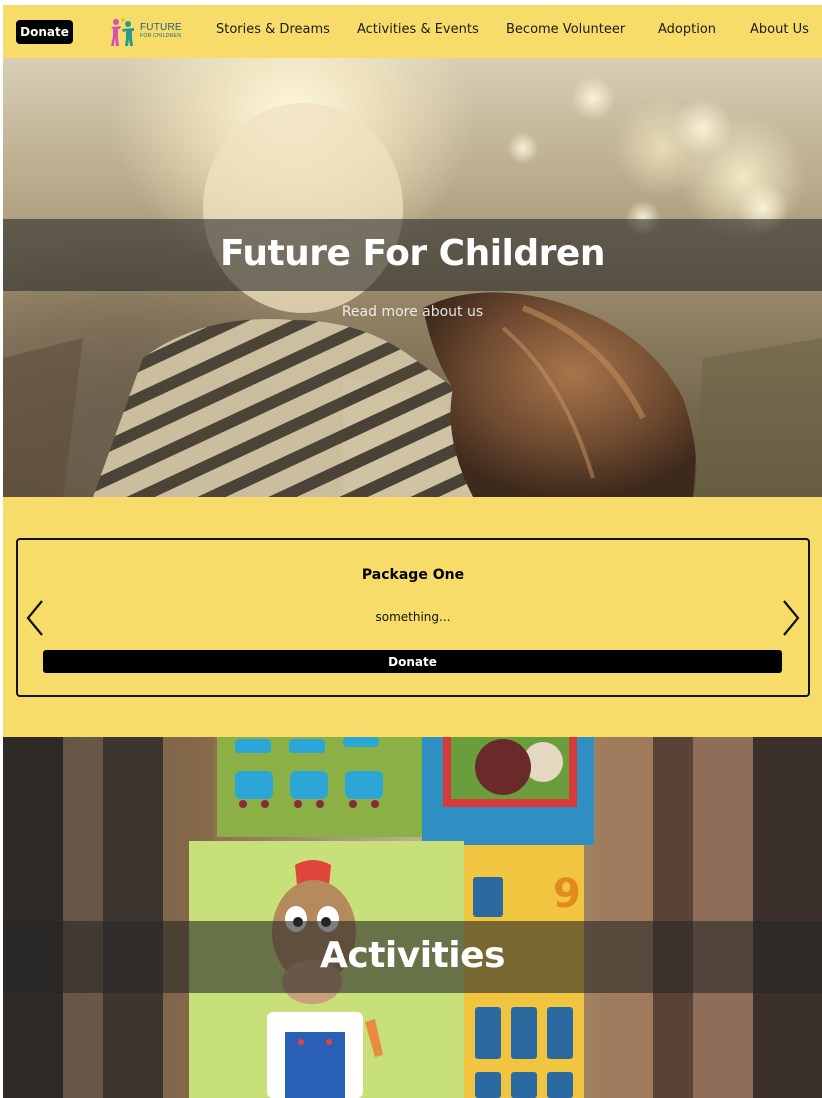 Image resolution: width=822 pixels, height=1098 pixels. Describe the element at coordinates (412, 312) in the screenshot. I see `read-more-link: Read more about us` at that location.